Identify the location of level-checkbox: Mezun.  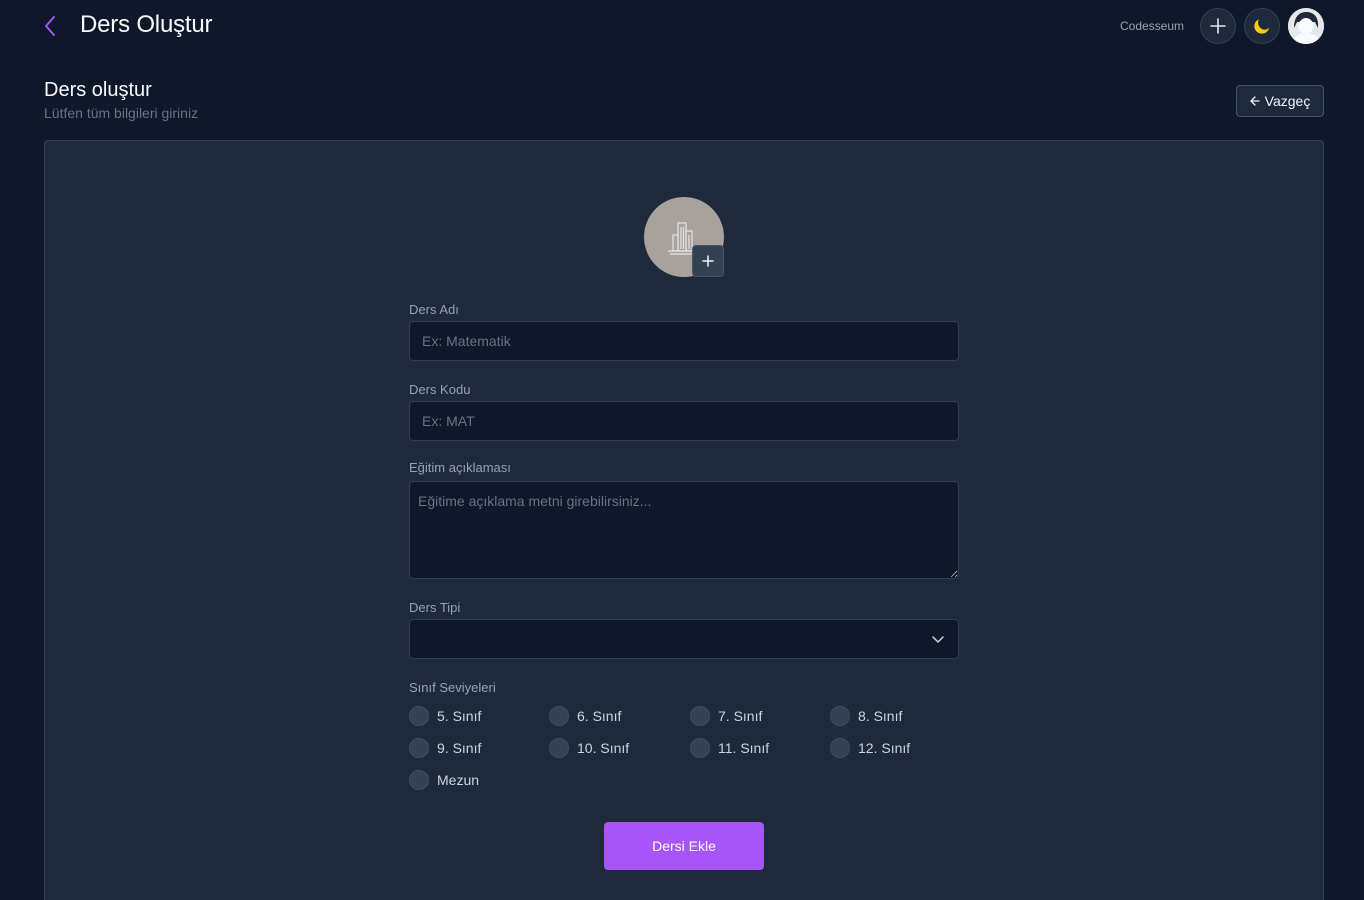
(444, 780).